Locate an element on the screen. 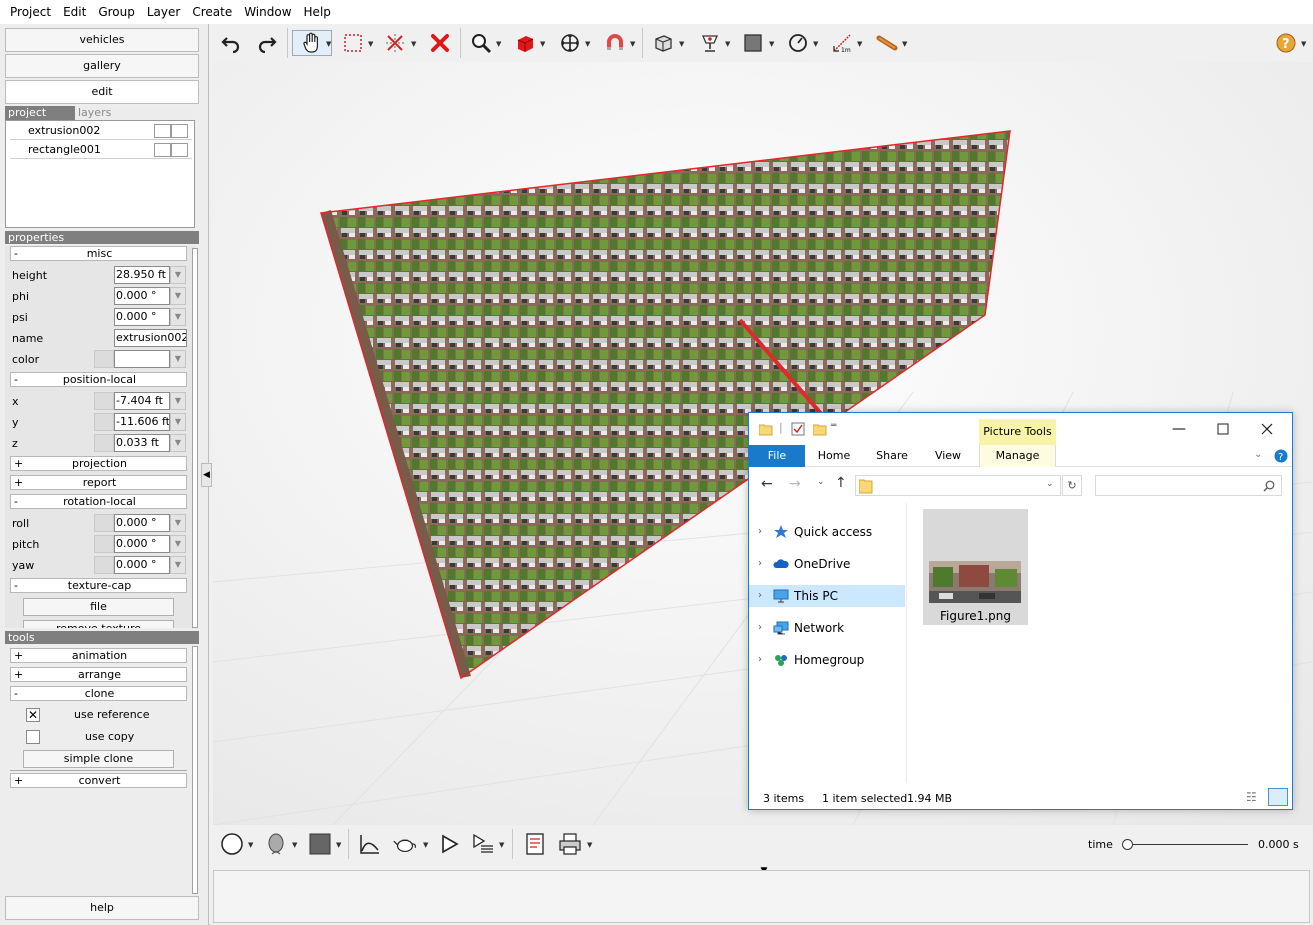 This screenshot has height=925, width=1313. gallery-button: gallery is located at coordinates (102, 66).